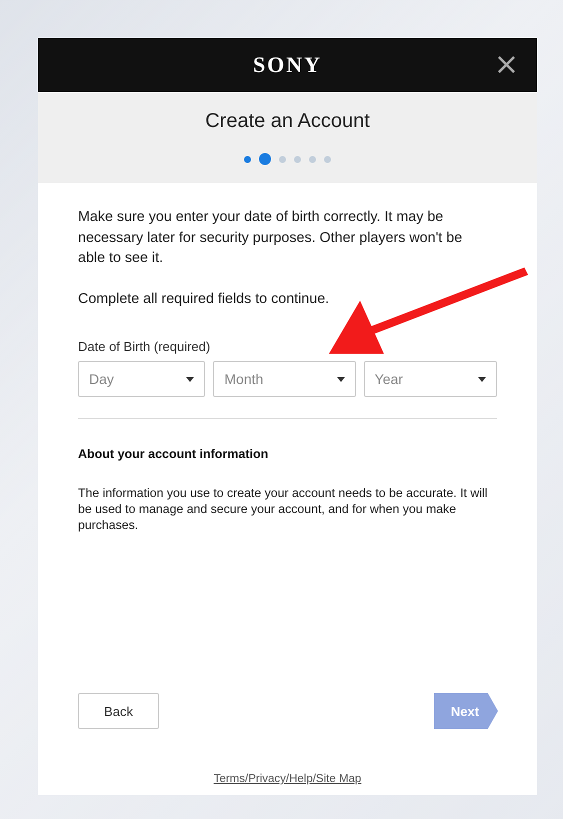 The width and height of the screenshot is (563, 819). What do you see at coordinates (271, 238) in the screenshot?
I see `intro-text: Make sure you enter your date of birth correctly. It may be necessary later for security purposes. Other players won't be able to see it.` at bounding box center [271, 238].